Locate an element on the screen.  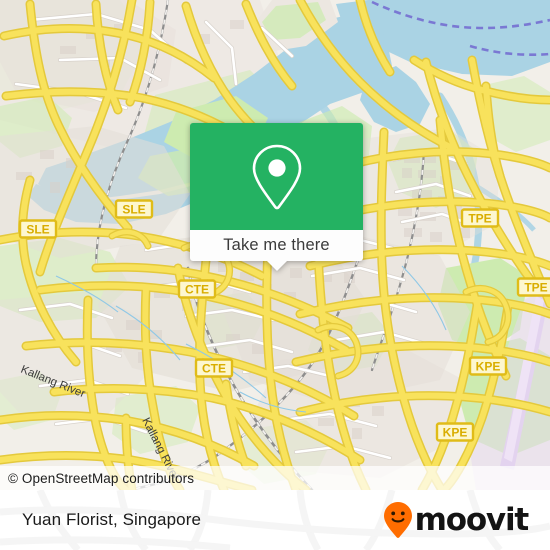
place-title: Yuan Florist, Singapore is located at coordinates (112, 519).